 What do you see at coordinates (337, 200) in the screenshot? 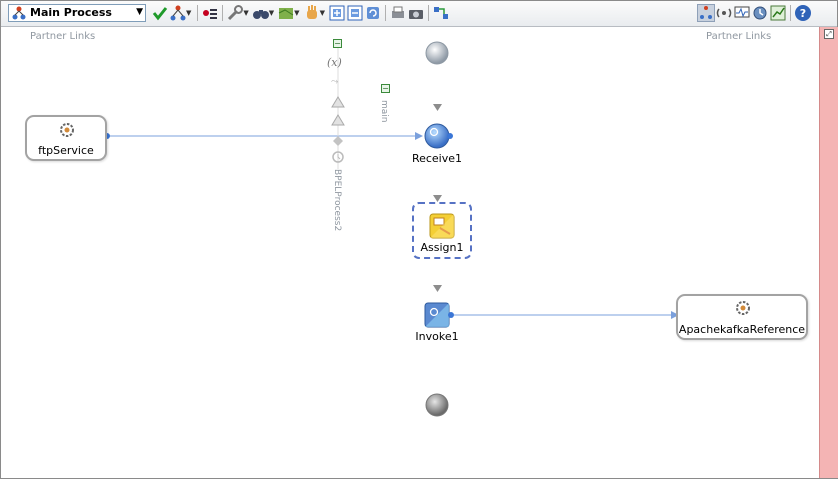
I see `process-name-label: BPELProcess2` at bounding box center [337, 200].